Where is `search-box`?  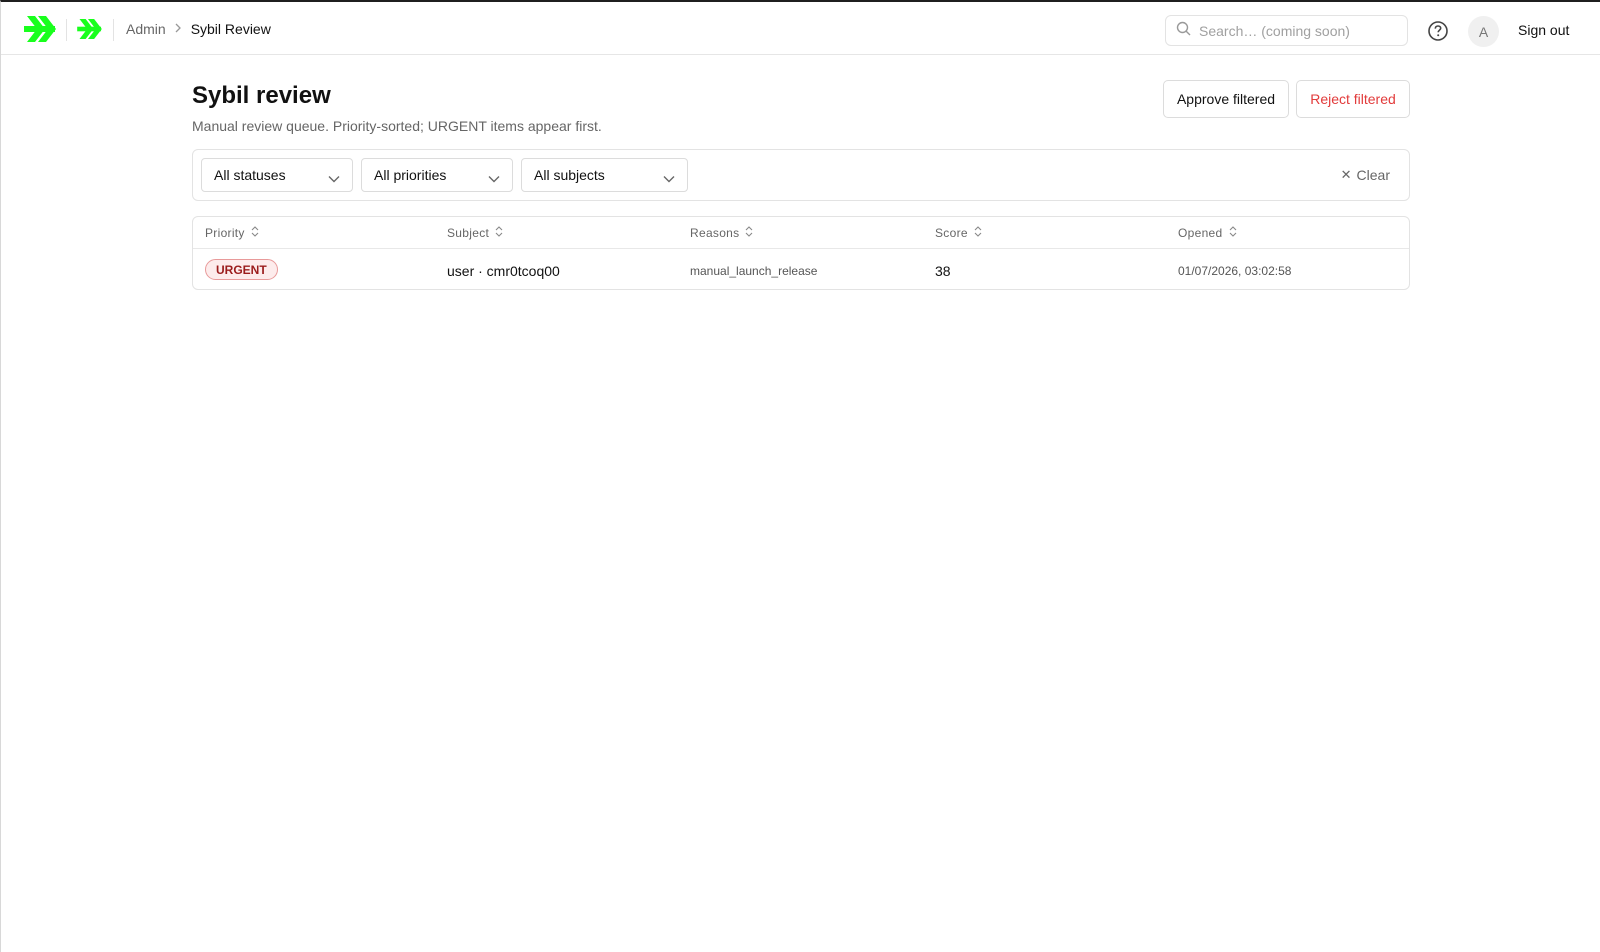
search-box is located at coordinates (1286, 30).